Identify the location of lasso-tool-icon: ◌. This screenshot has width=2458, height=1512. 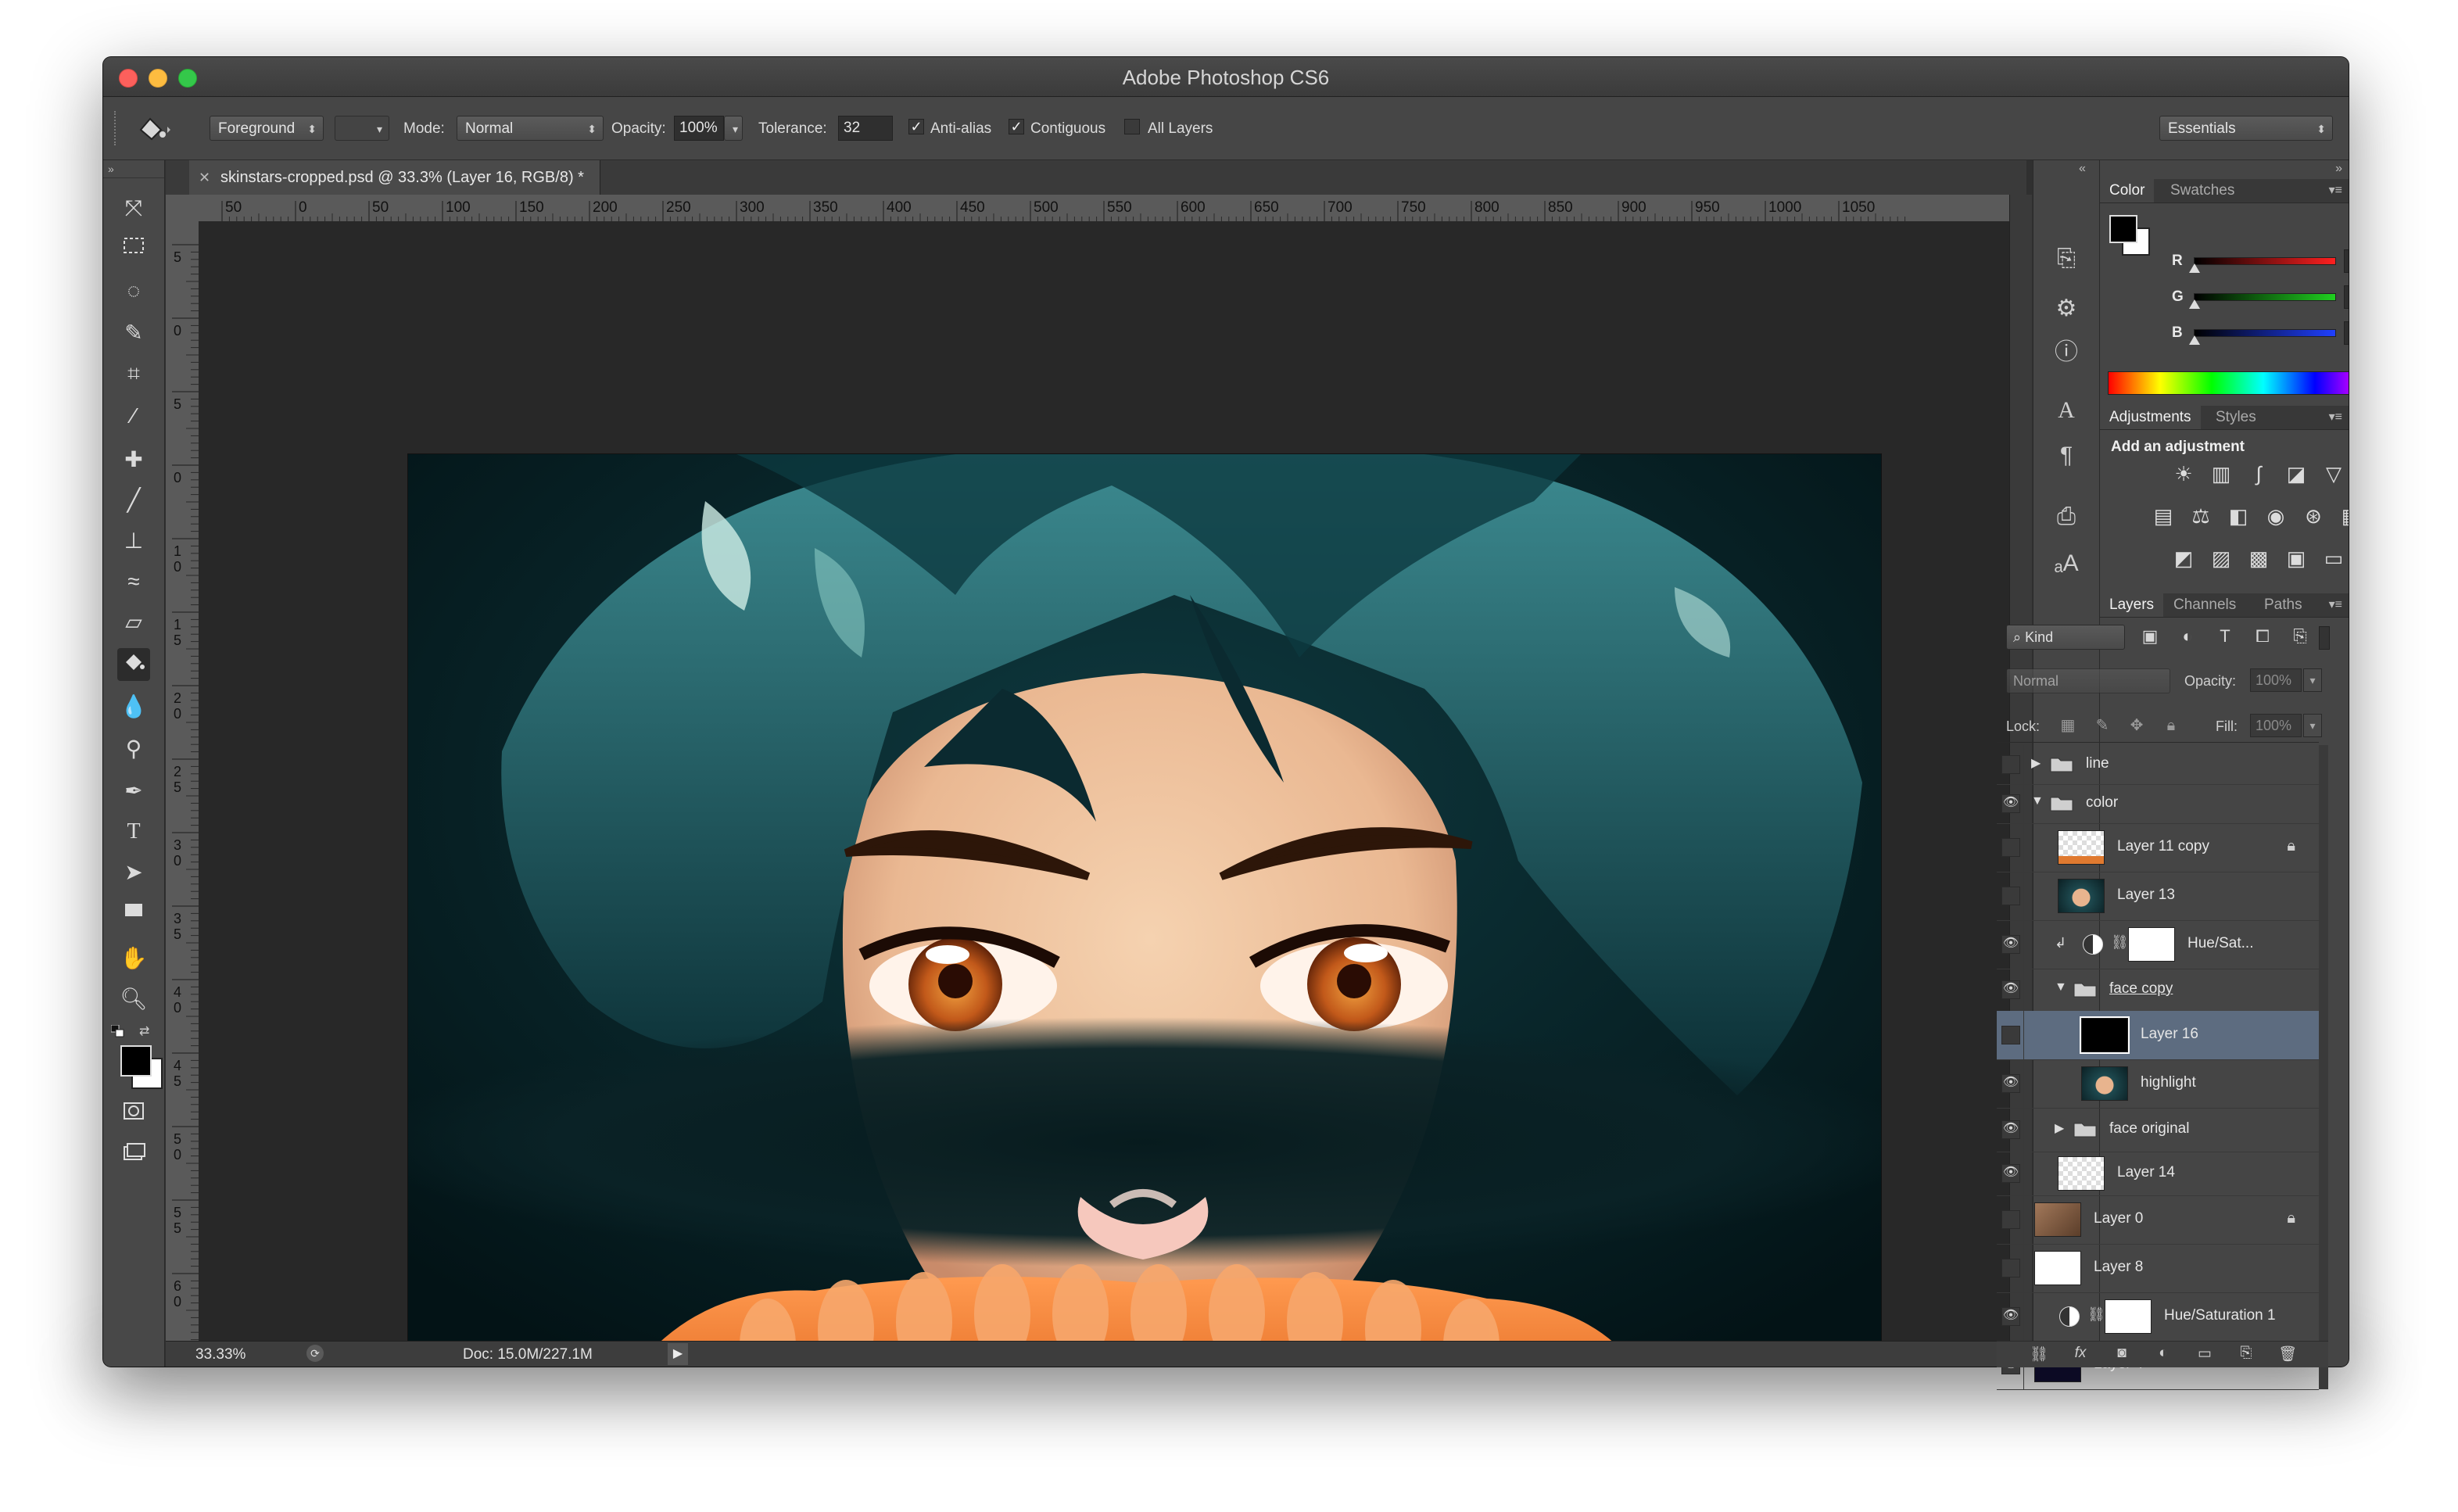
(133, 290).